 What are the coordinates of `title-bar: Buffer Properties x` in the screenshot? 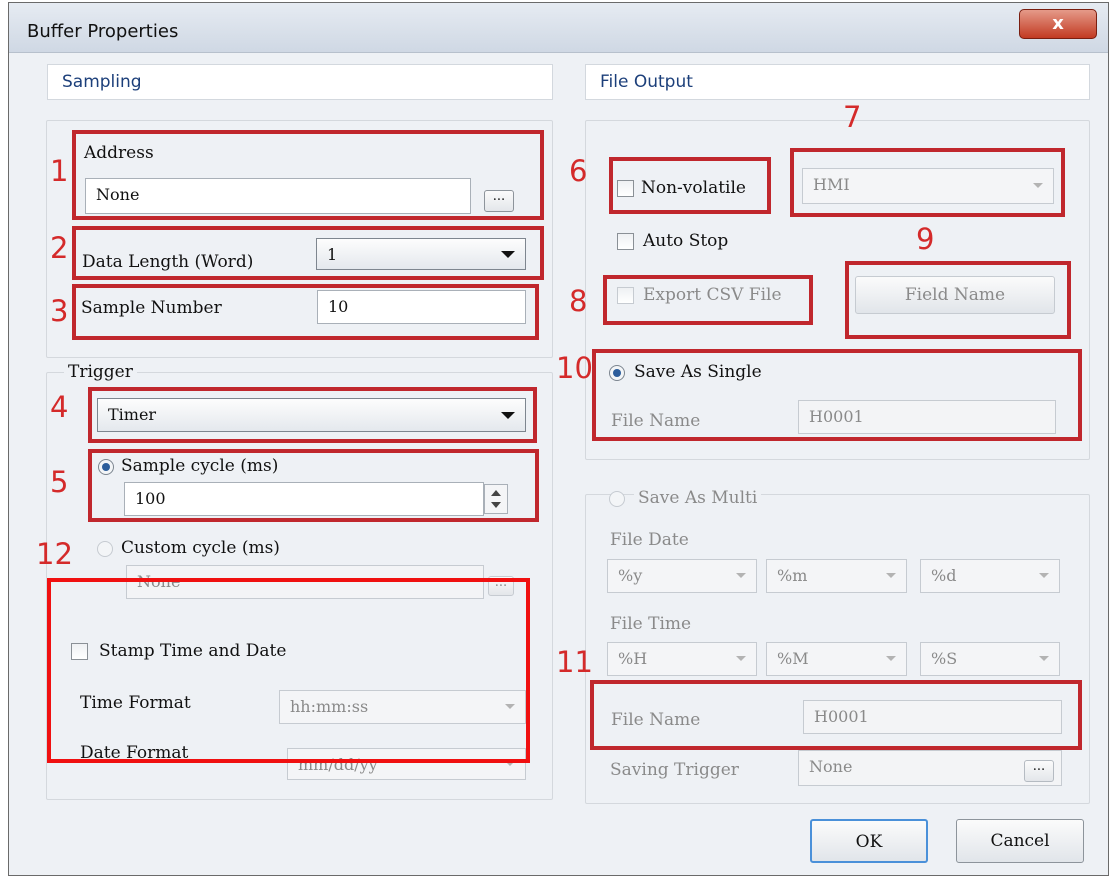 It's located at (558, 28).